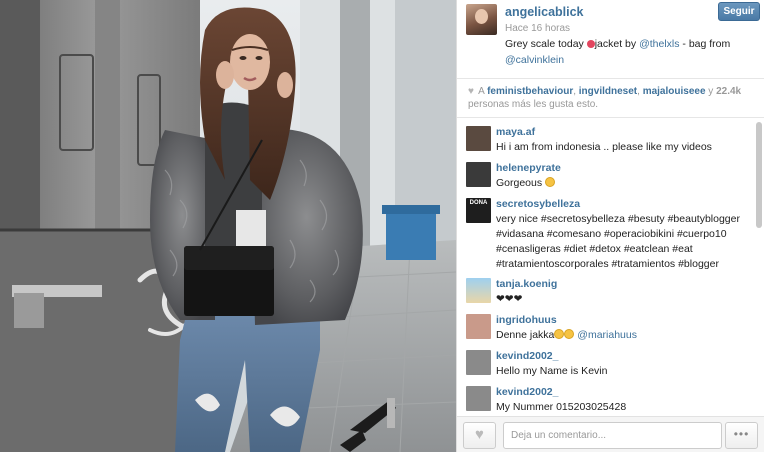 The height and width of the screenshot is (452, 764). I want to click on comment-text-body: Gorgeous, so click(521, 183).